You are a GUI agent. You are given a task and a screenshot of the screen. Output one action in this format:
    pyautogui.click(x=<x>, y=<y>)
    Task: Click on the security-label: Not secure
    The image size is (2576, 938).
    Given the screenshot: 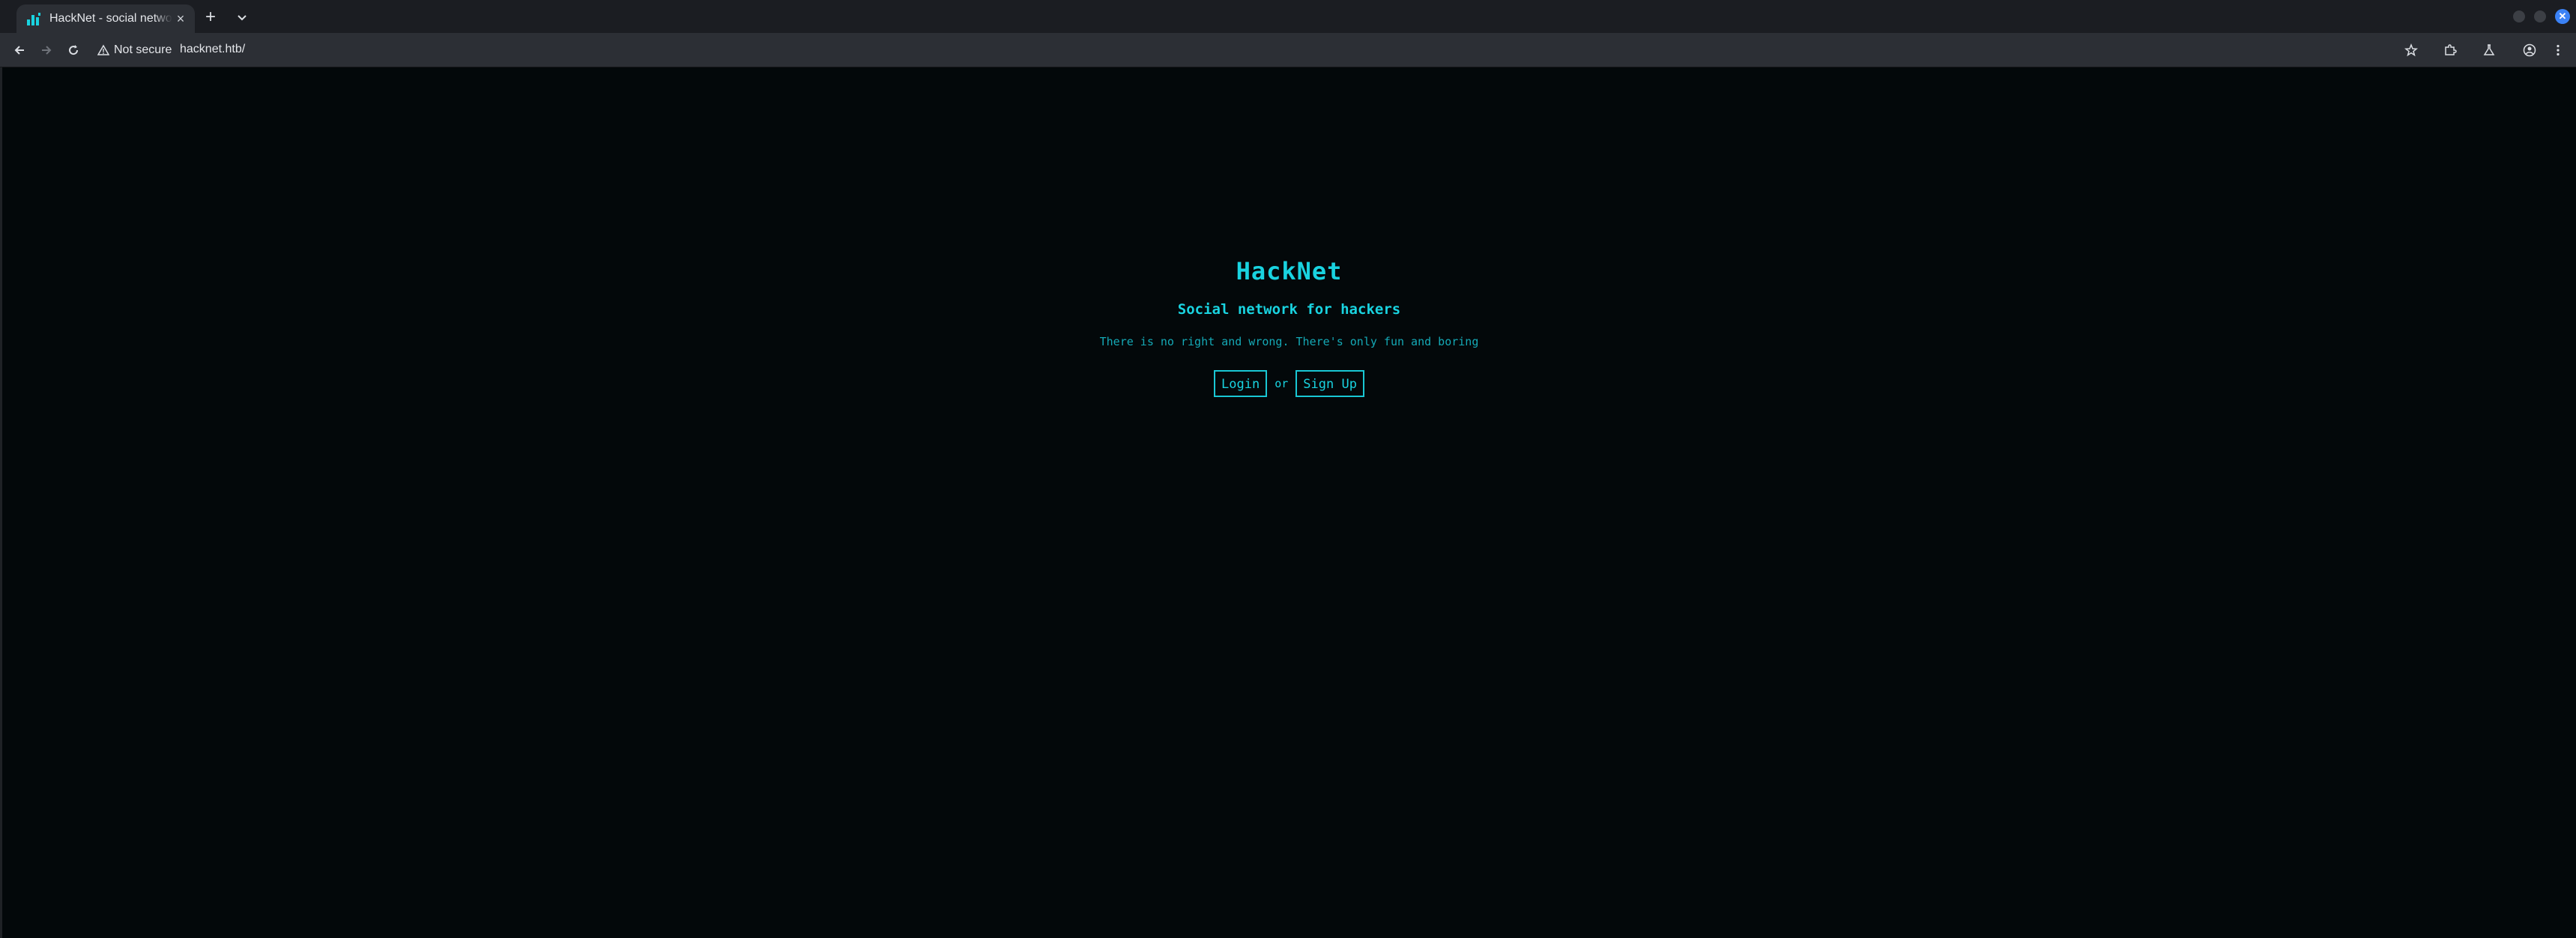 What is the action you would take?
    pyautogui.click(x=143, y=50)
    